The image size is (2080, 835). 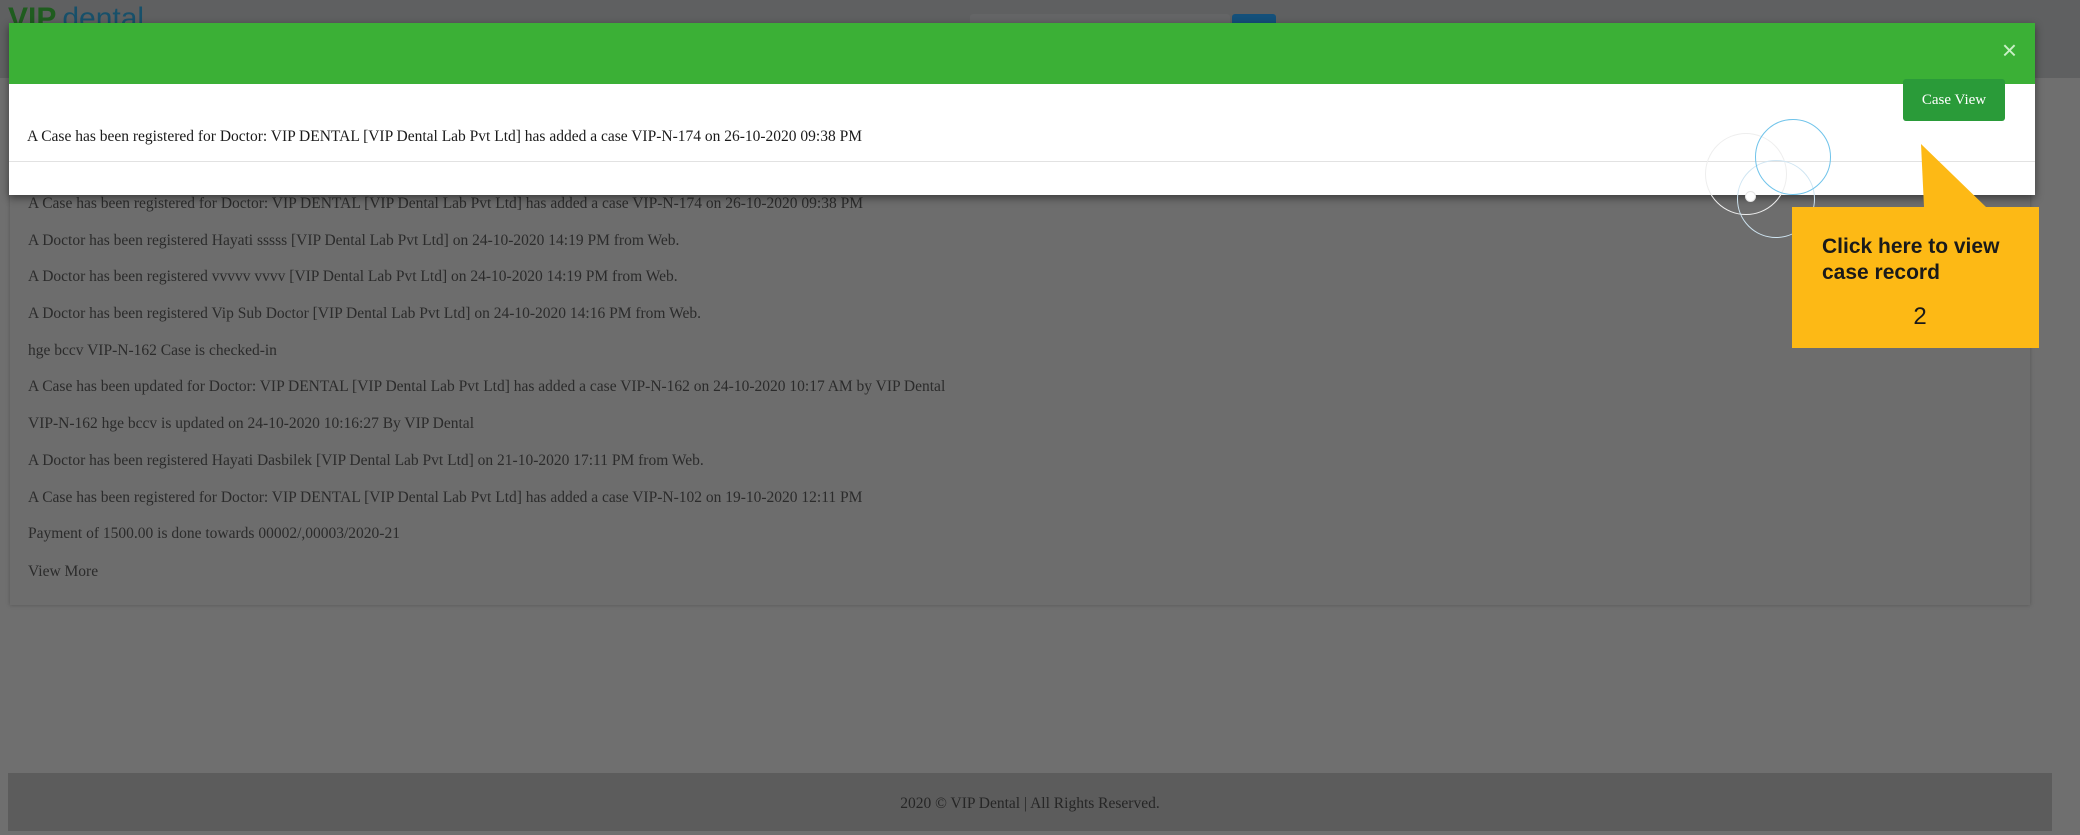 I want to click on footer-copyright: 2020 © VIP Dental | All Rights Reserved., so click(x=1030, y=803).